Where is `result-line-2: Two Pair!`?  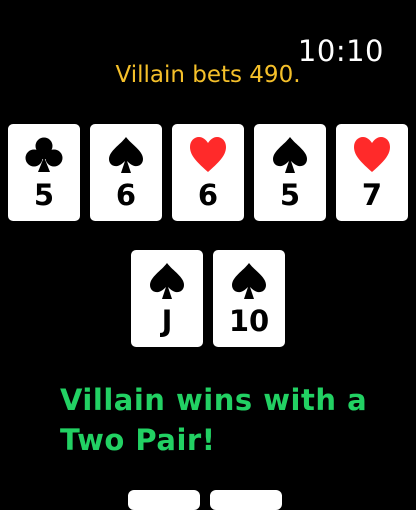
result-line-2: Two Pair! is located at coordinates (138, 440).